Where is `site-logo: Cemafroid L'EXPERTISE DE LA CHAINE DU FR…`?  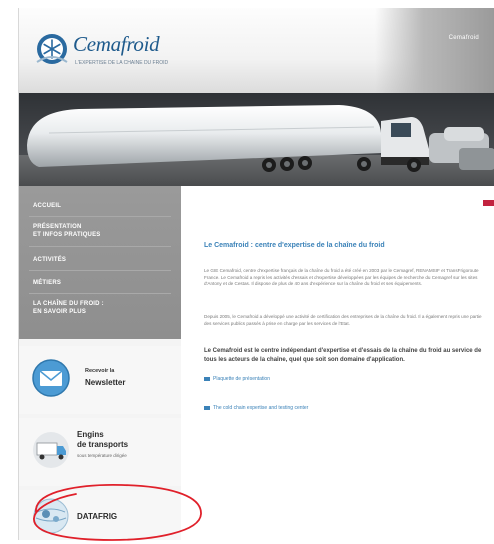 site-logo: Cemafroid L'EXPERTISE DE LA CHAINE DU FR… is located at coordinates (120, 52).